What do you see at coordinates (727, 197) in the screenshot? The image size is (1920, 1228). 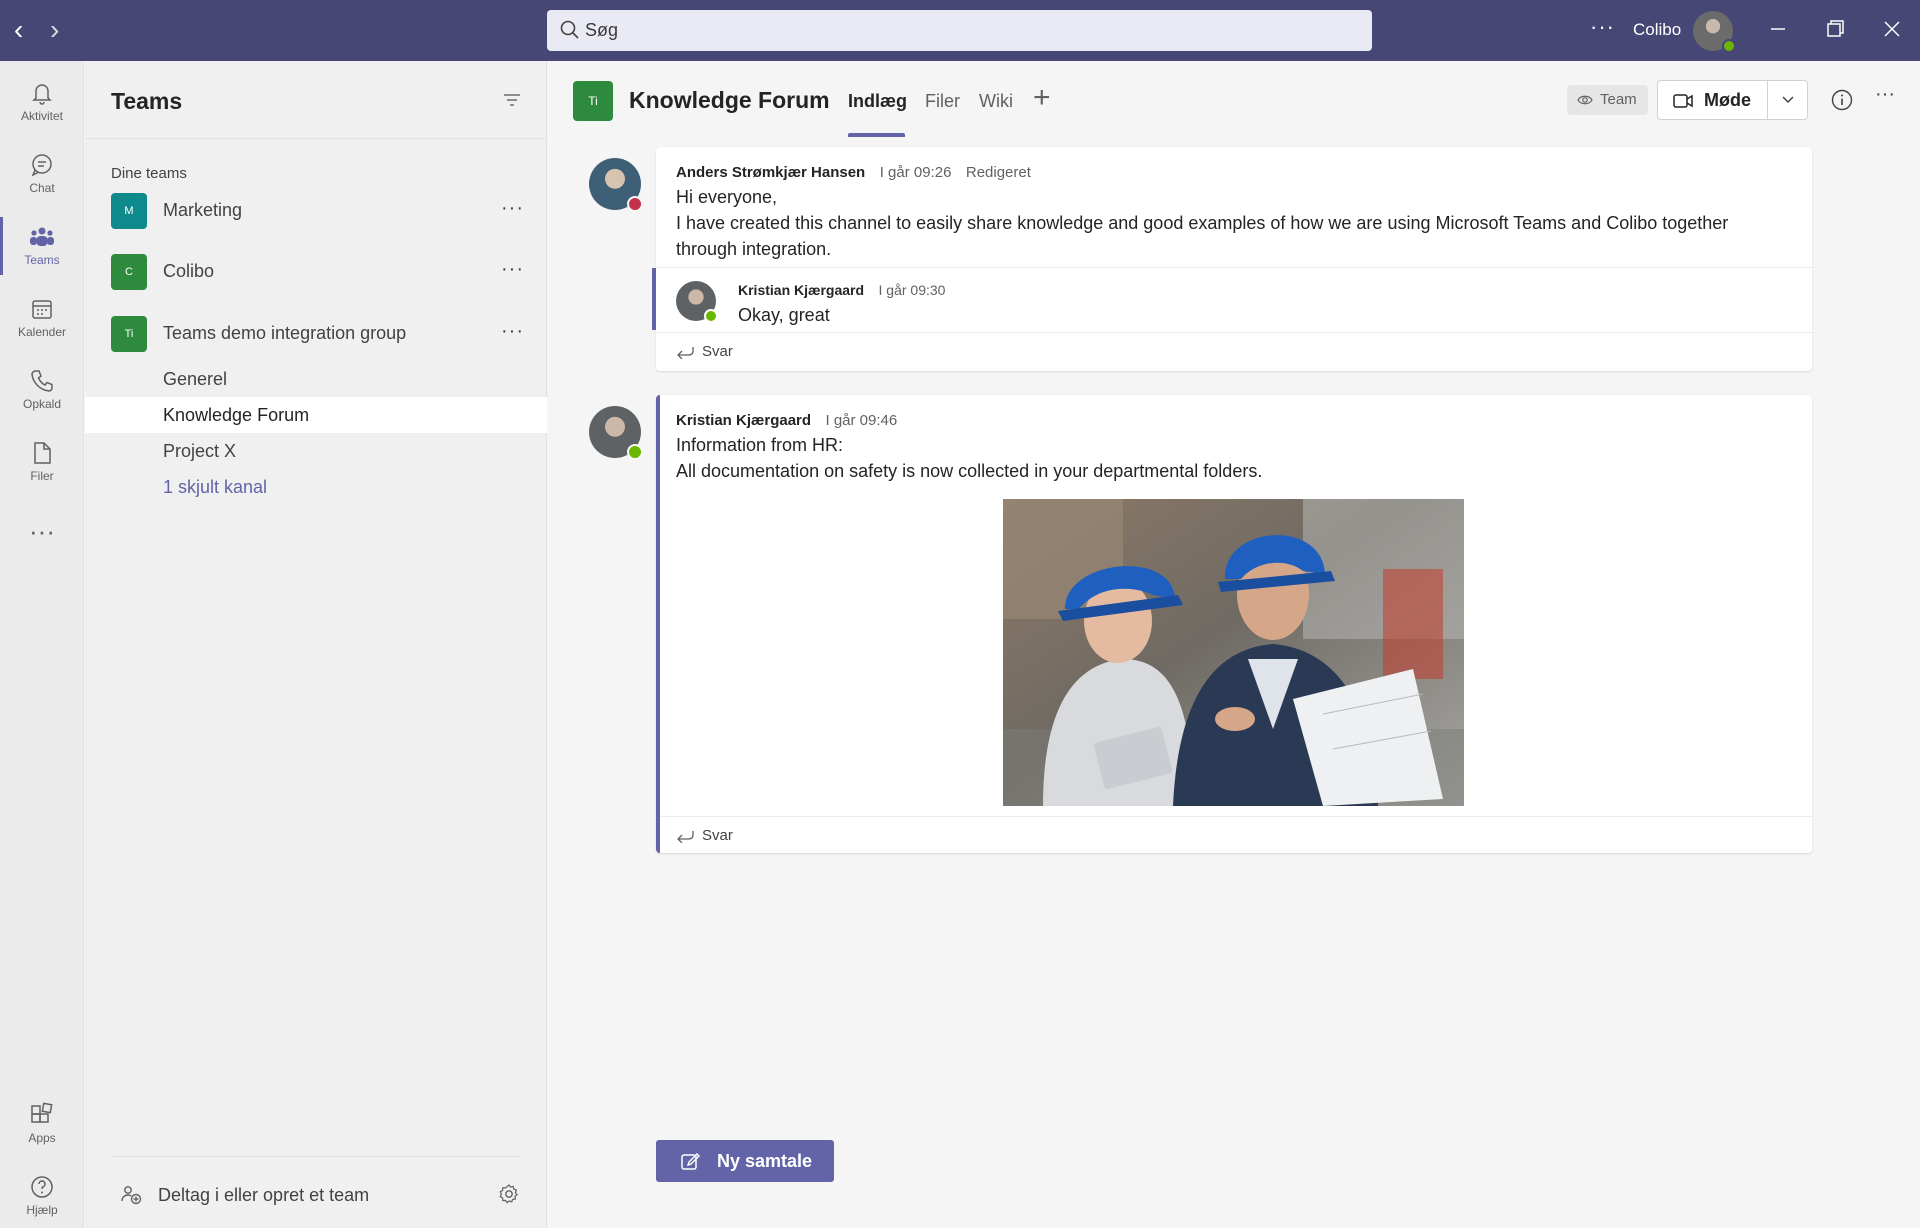 I see `message-line: Hi everyone,` at bounding box center [727, 197].